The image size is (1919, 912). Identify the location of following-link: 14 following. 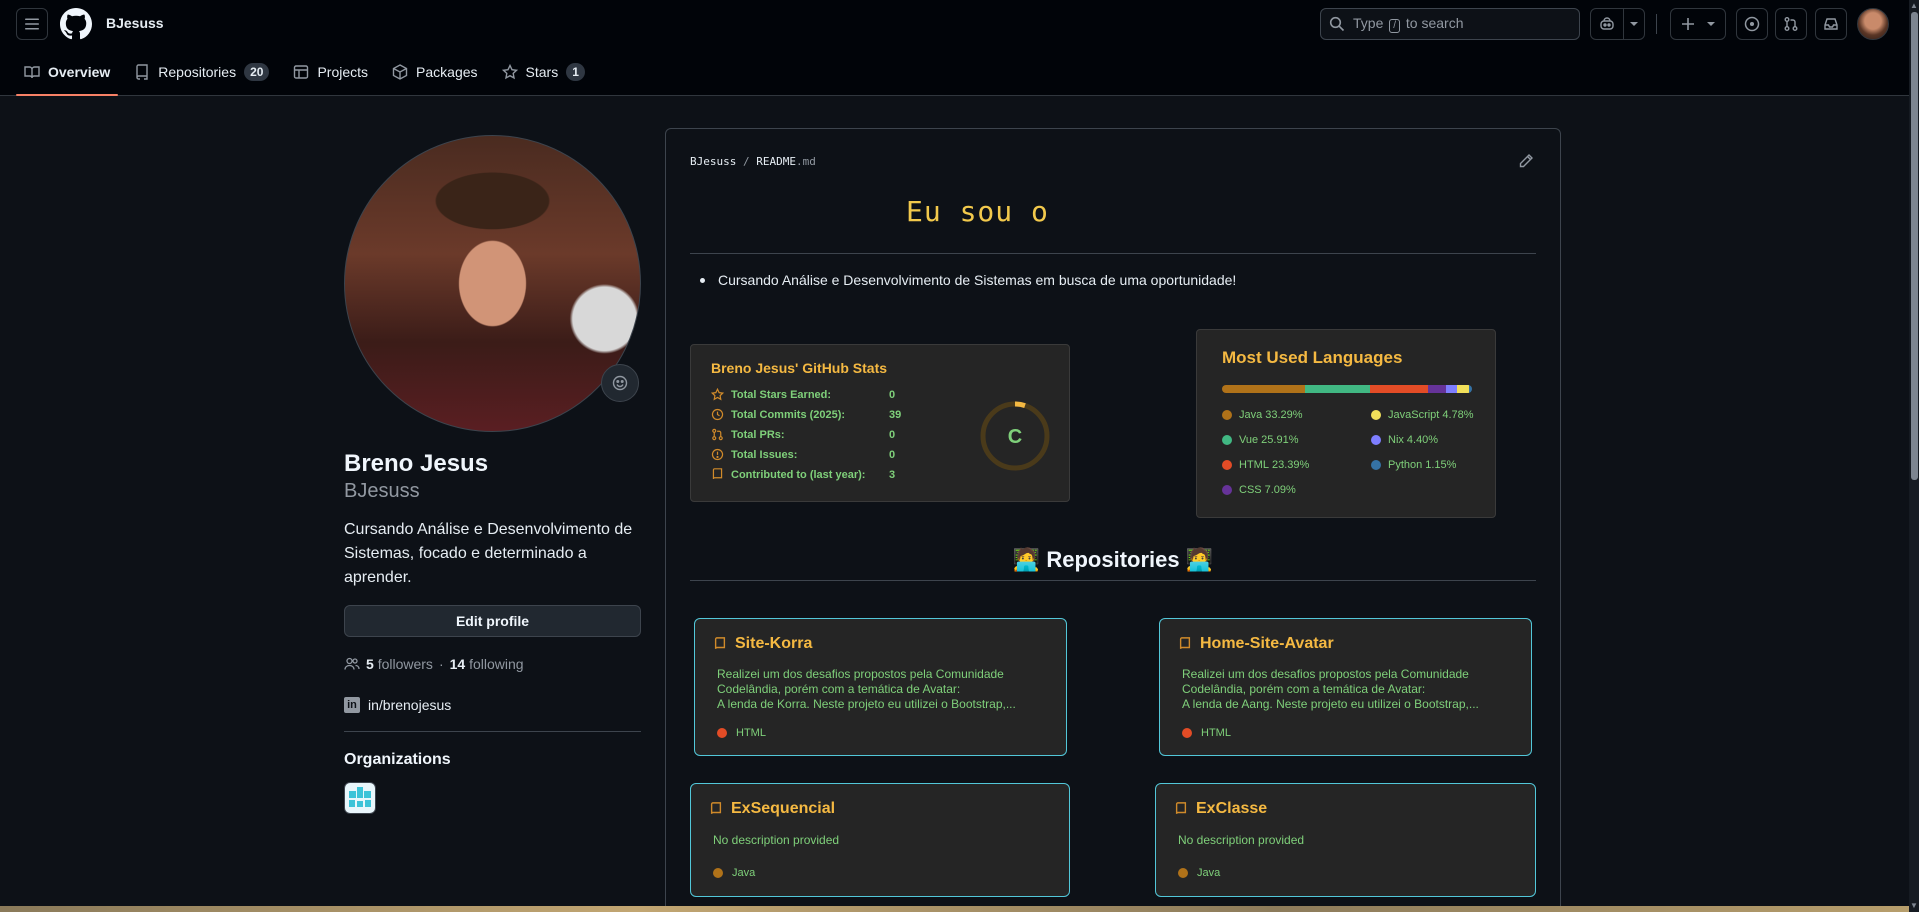
(487, 664).